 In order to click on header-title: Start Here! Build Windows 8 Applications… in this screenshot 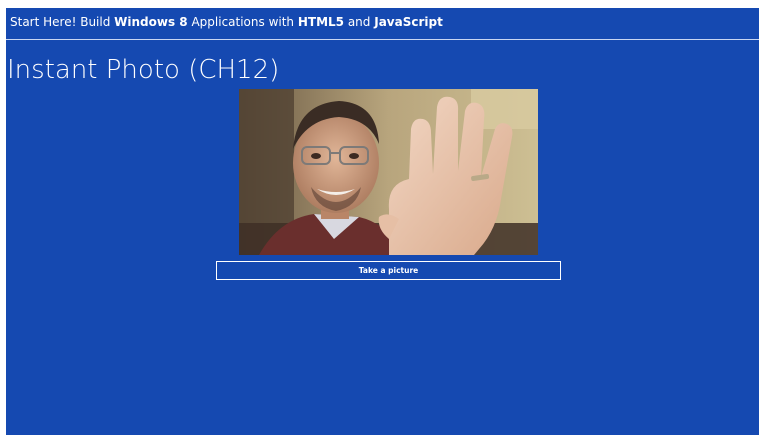, I will do `click(226, 22)`.